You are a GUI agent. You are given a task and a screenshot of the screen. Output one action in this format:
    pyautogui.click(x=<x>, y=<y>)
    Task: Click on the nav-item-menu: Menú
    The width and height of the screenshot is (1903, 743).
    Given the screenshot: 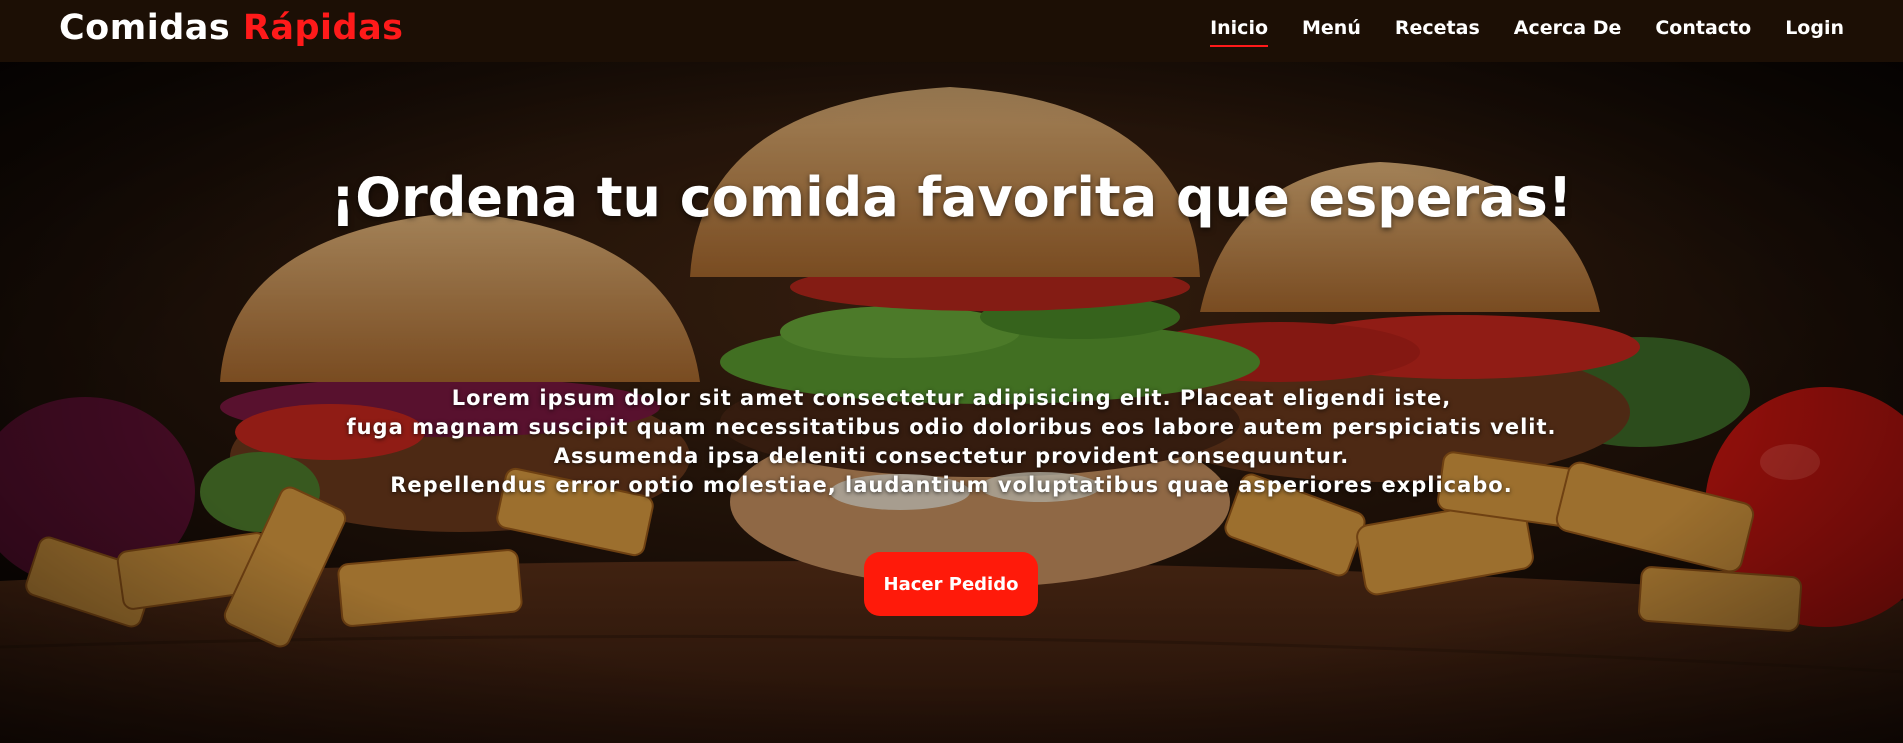 What is the action you would take?
    pyautogui.click(x=1331, y=32)
    